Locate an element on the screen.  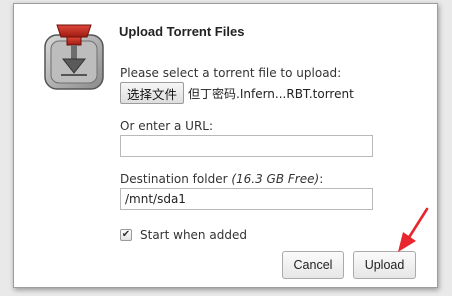
start-when-added-row: ✔ Start when added is located at coordinates (183, 235).